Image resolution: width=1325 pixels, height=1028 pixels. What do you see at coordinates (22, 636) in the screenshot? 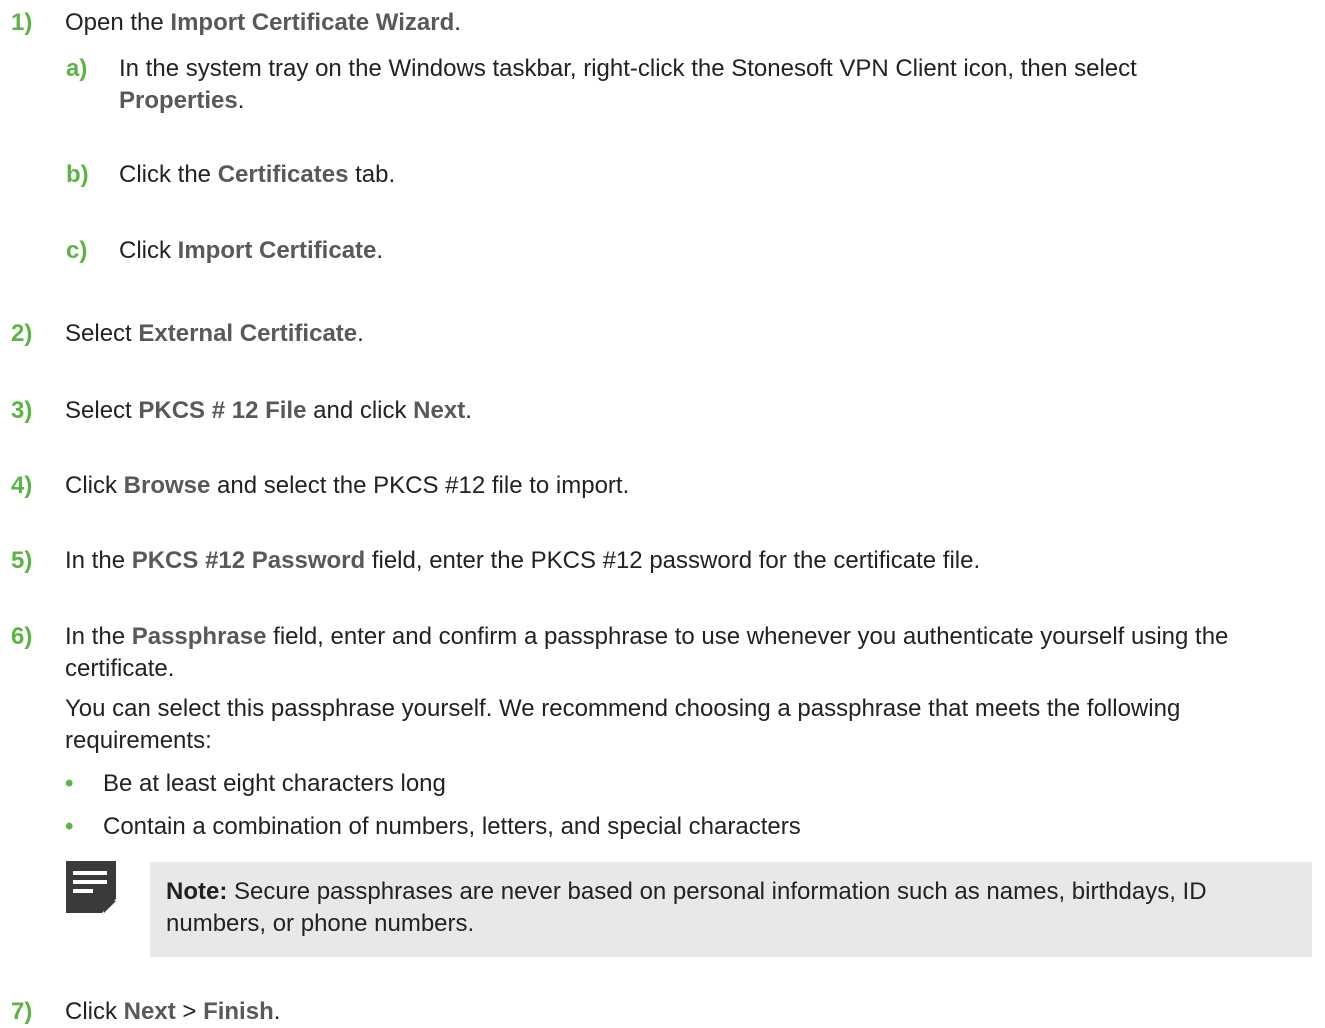
I see `step-number: 6)` at bounding box center [22, 636].